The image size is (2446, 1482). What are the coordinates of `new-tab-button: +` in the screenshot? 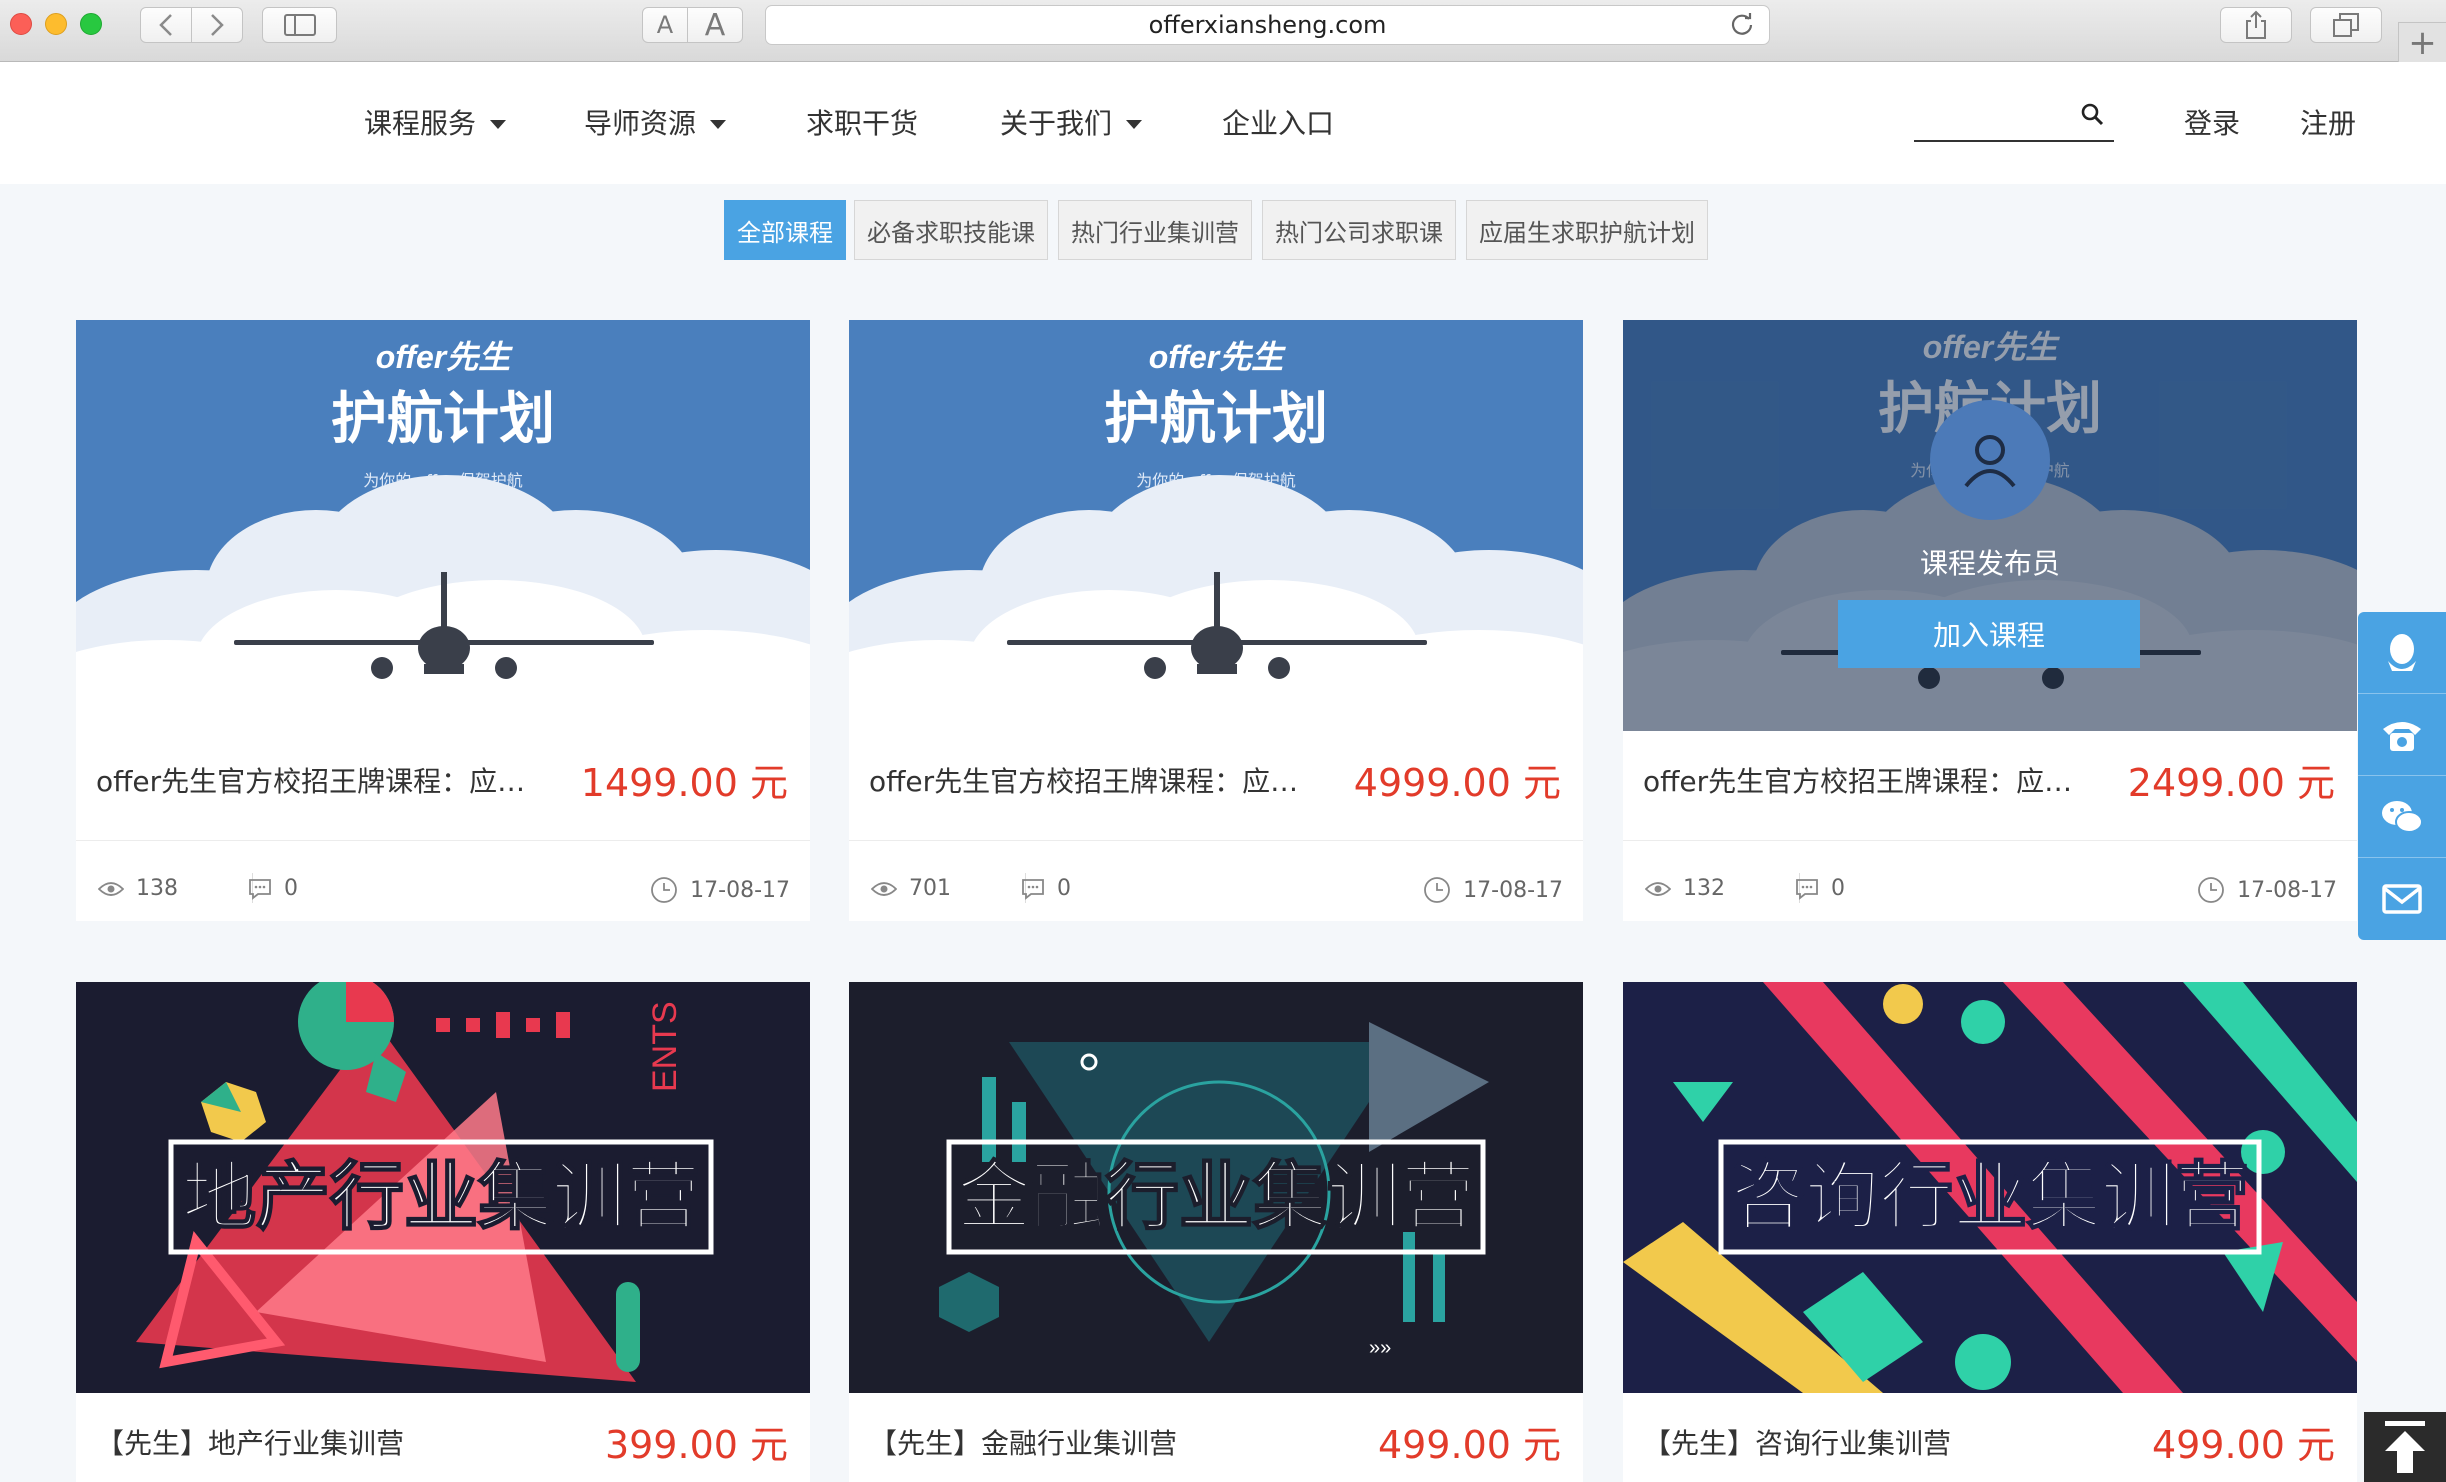 It's located at (2422, 42).